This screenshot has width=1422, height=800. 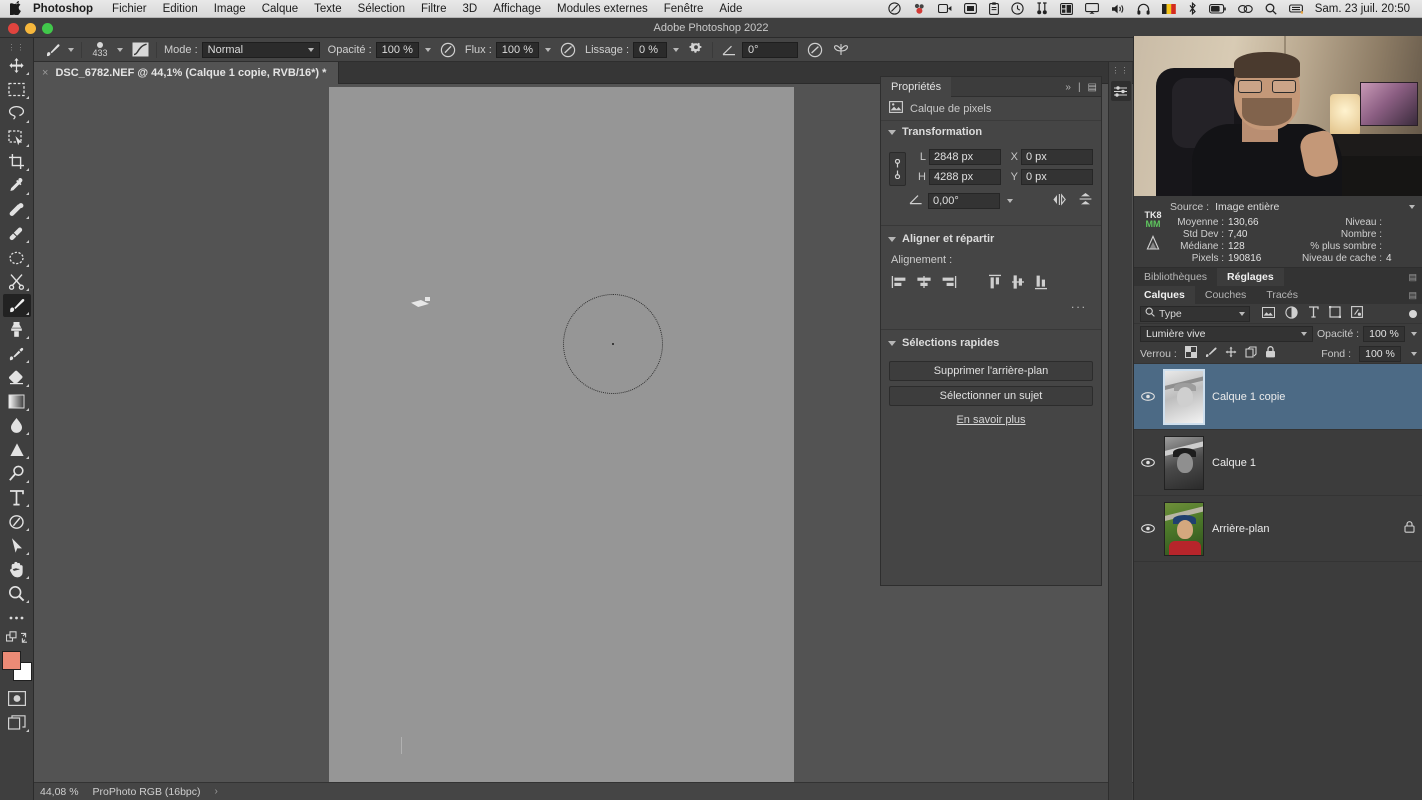 I want to click on apple-icon, so click(x=16, y=8).